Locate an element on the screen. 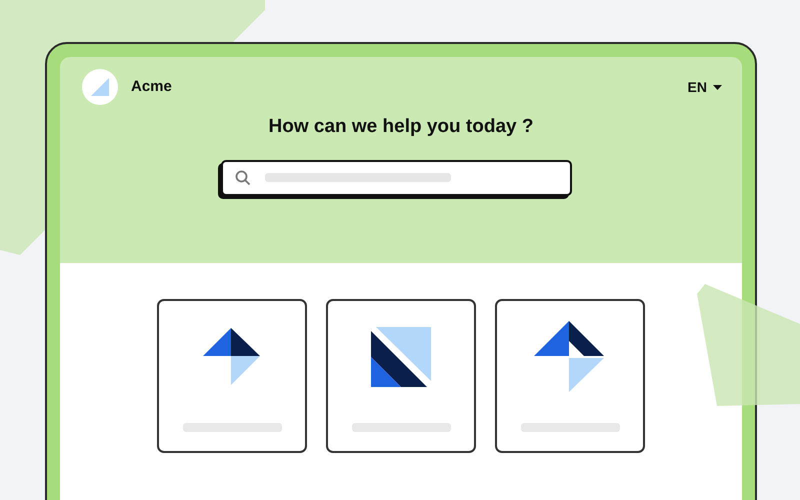 The width and height of the screenshot is (800, 500). square-icon is located at coordinates (401, 357).